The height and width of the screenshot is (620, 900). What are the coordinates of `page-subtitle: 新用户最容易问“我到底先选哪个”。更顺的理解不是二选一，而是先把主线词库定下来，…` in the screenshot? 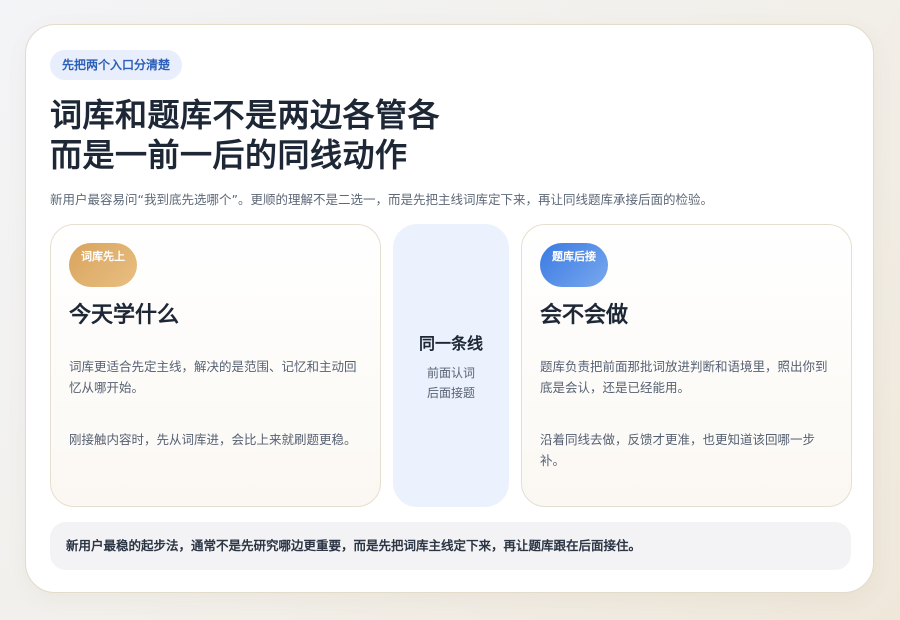 It's located at (381, 199).